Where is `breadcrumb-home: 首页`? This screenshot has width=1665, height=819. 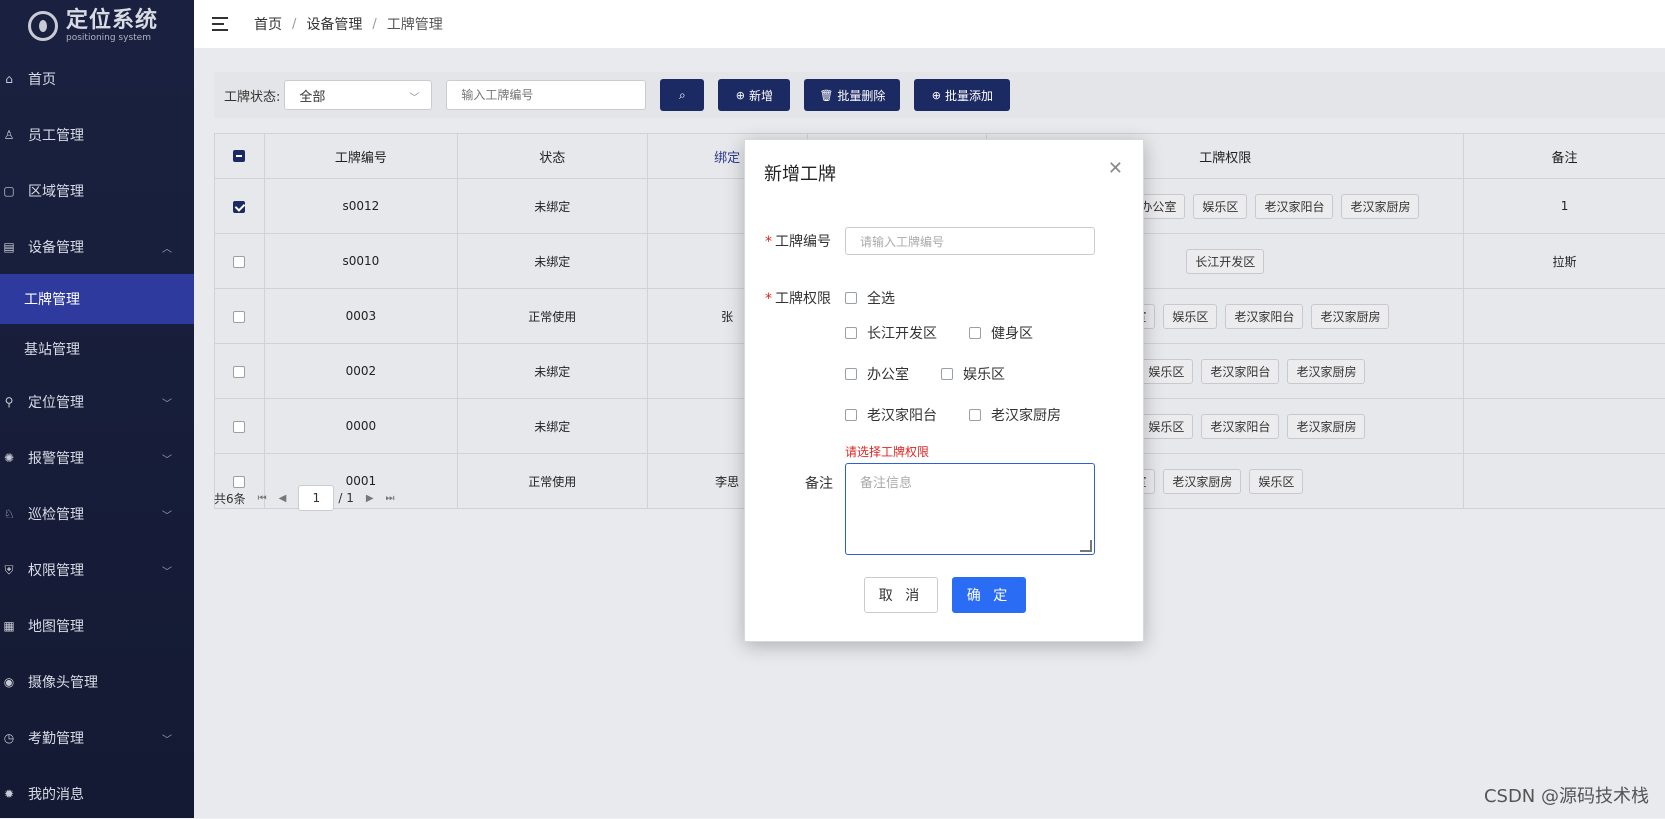 breadcrumb-home: 首页 is located at coordinates (268, 24).